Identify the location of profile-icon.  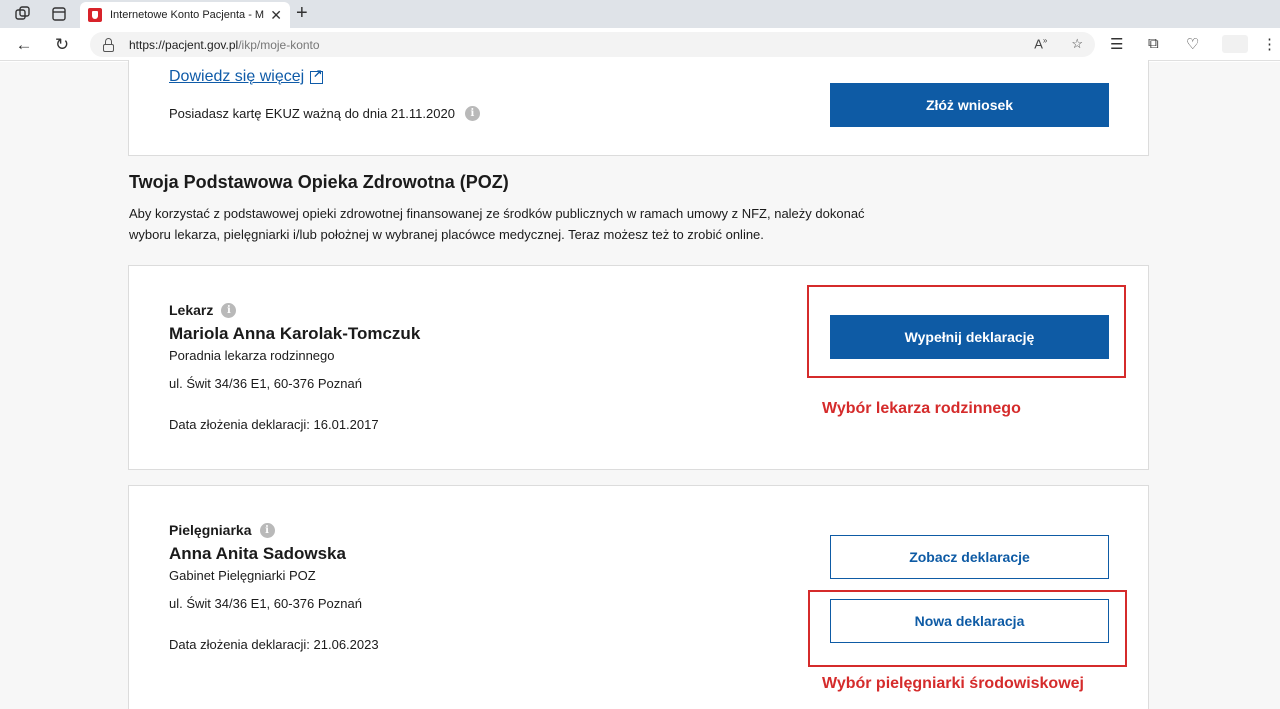
(1235, 44).